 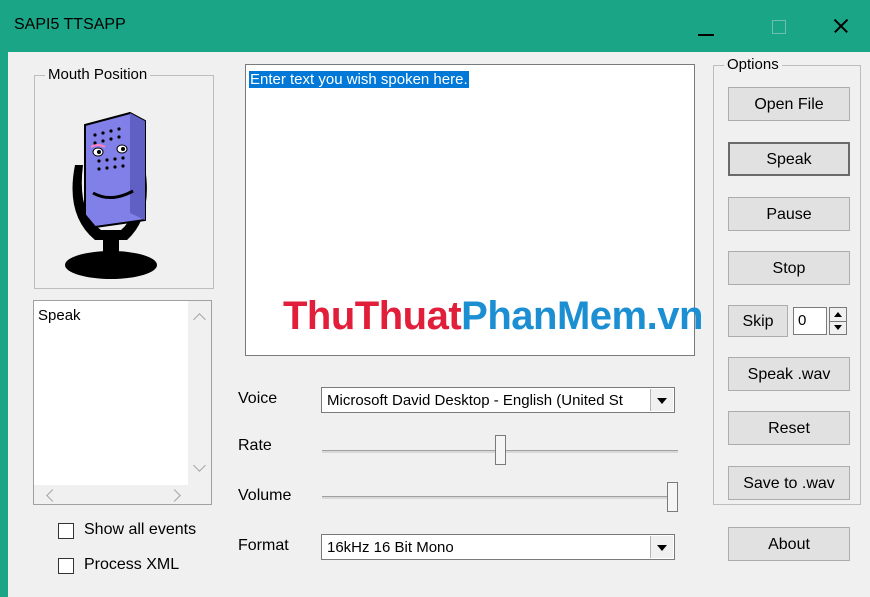 What do you see at coordinates (263, 545) in the screenshot?
I see `format-label: Format` at bounding box center [263, 545].